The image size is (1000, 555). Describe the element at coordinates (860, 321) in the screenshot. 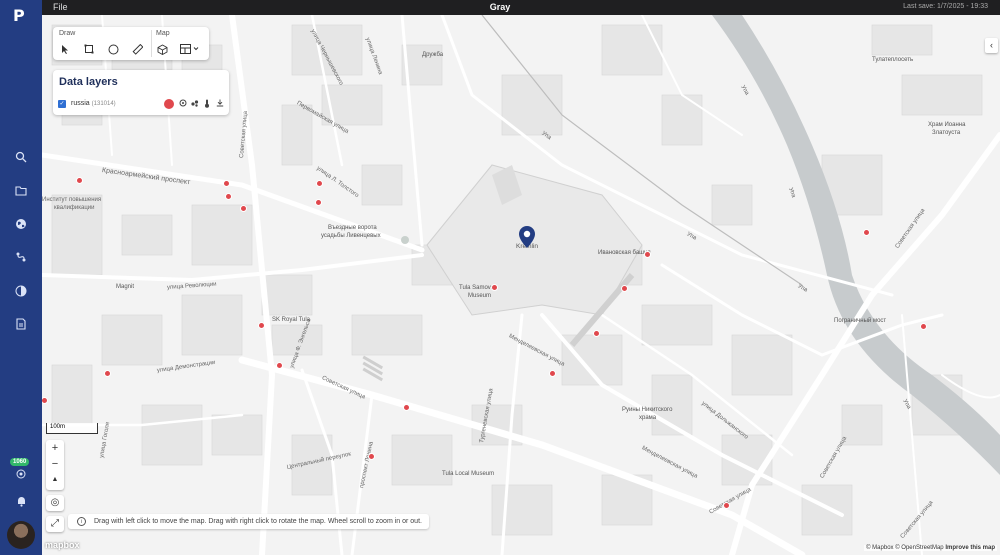

I see `poi-label: Пограничный мост` at that location.